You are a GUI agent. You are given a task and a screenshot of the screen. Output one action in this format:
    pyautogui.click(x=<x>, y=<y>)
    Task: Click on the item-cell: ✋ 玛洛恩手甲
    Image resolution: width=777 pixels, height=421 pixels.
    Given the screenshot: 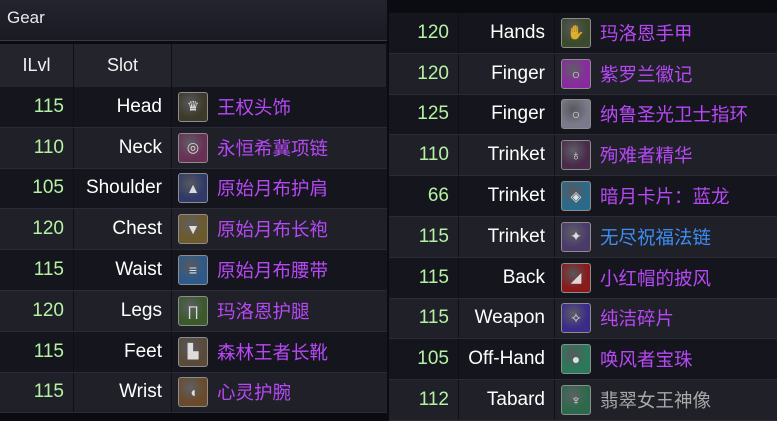 What is the action you would take?
    pyautogui.click(x=666, y=33)
    